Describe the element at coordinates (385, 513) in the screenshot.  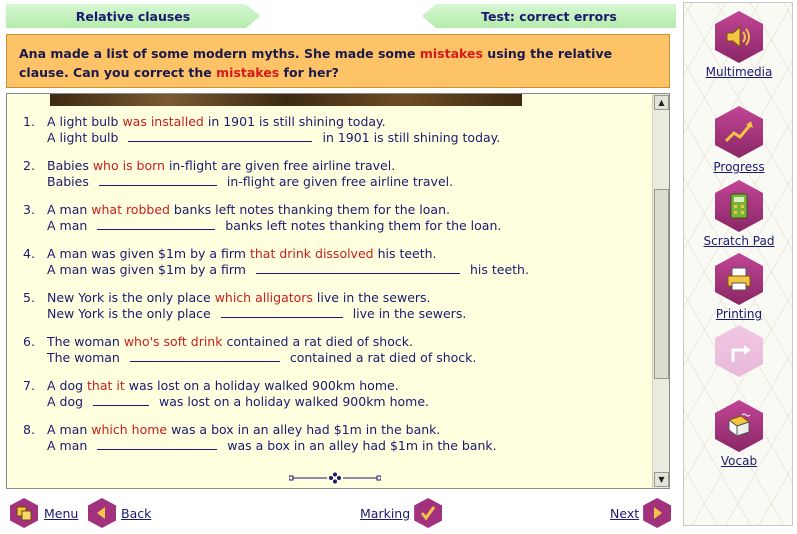
I see `marking-label: Marking` at that location.